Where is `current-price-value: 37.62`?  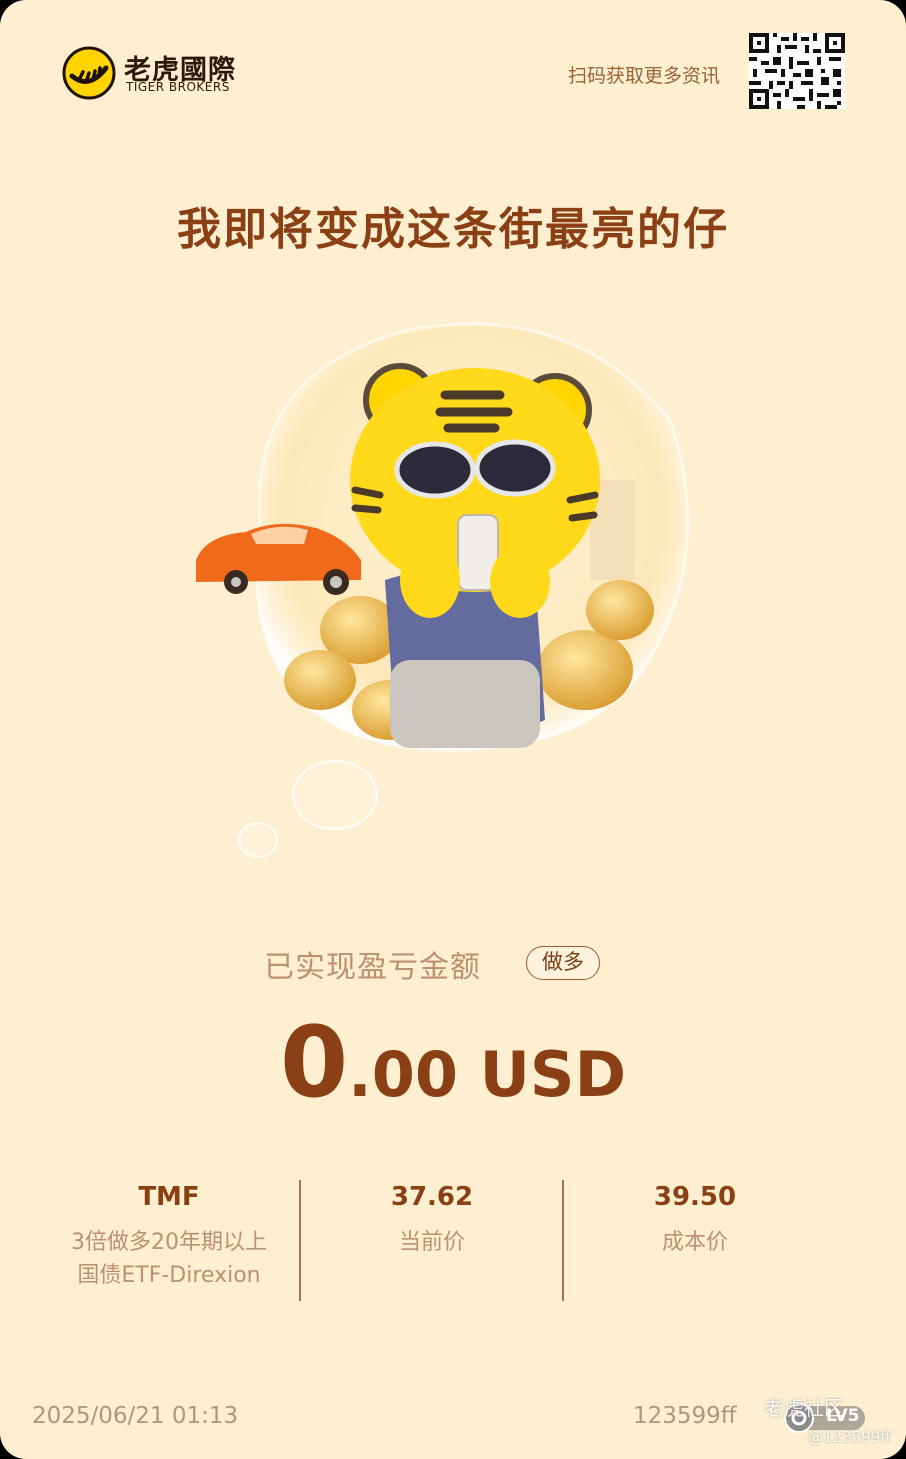 current-price-value: 37.62 is located at coordinates (432, 1197).